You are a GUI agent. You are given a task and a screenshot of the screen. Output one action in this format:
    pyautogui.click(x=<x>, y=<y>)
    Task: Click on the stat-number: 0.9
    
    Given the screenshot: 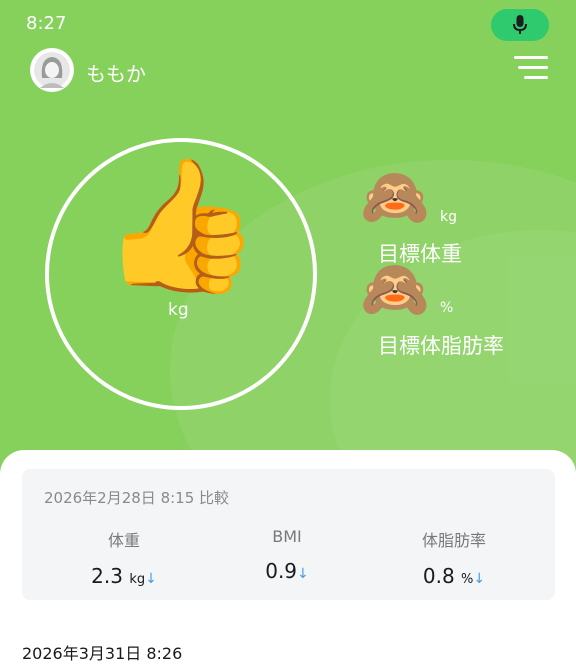 What is the action you would take?
    pyautogui.click(x=281, y=571)
    